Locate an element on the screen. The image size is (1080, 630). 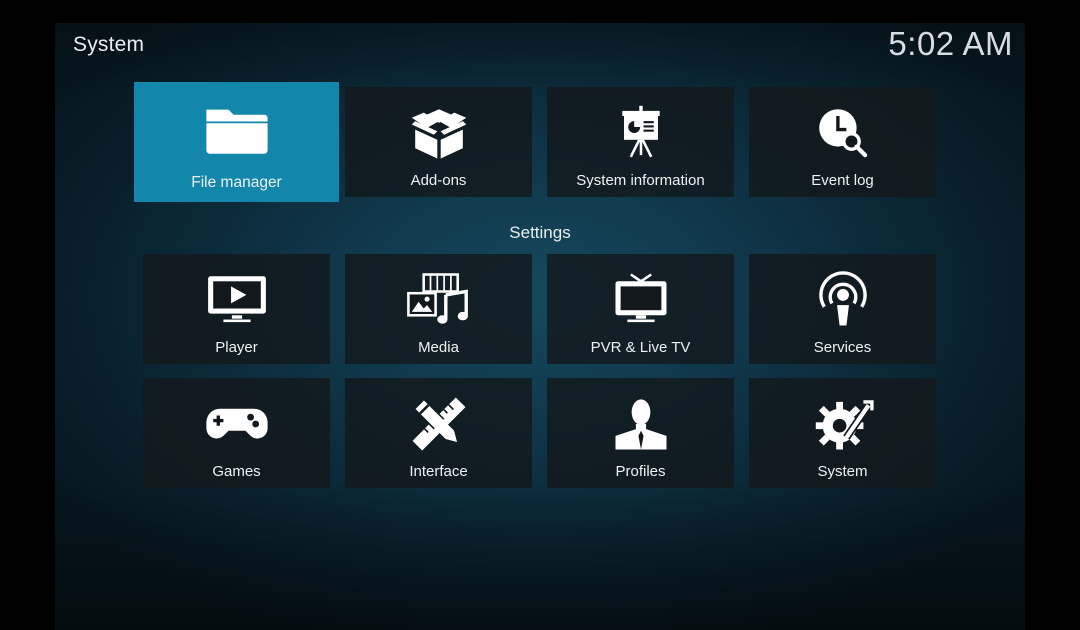
tile-label: Interface is located at coordinates (438, 471).